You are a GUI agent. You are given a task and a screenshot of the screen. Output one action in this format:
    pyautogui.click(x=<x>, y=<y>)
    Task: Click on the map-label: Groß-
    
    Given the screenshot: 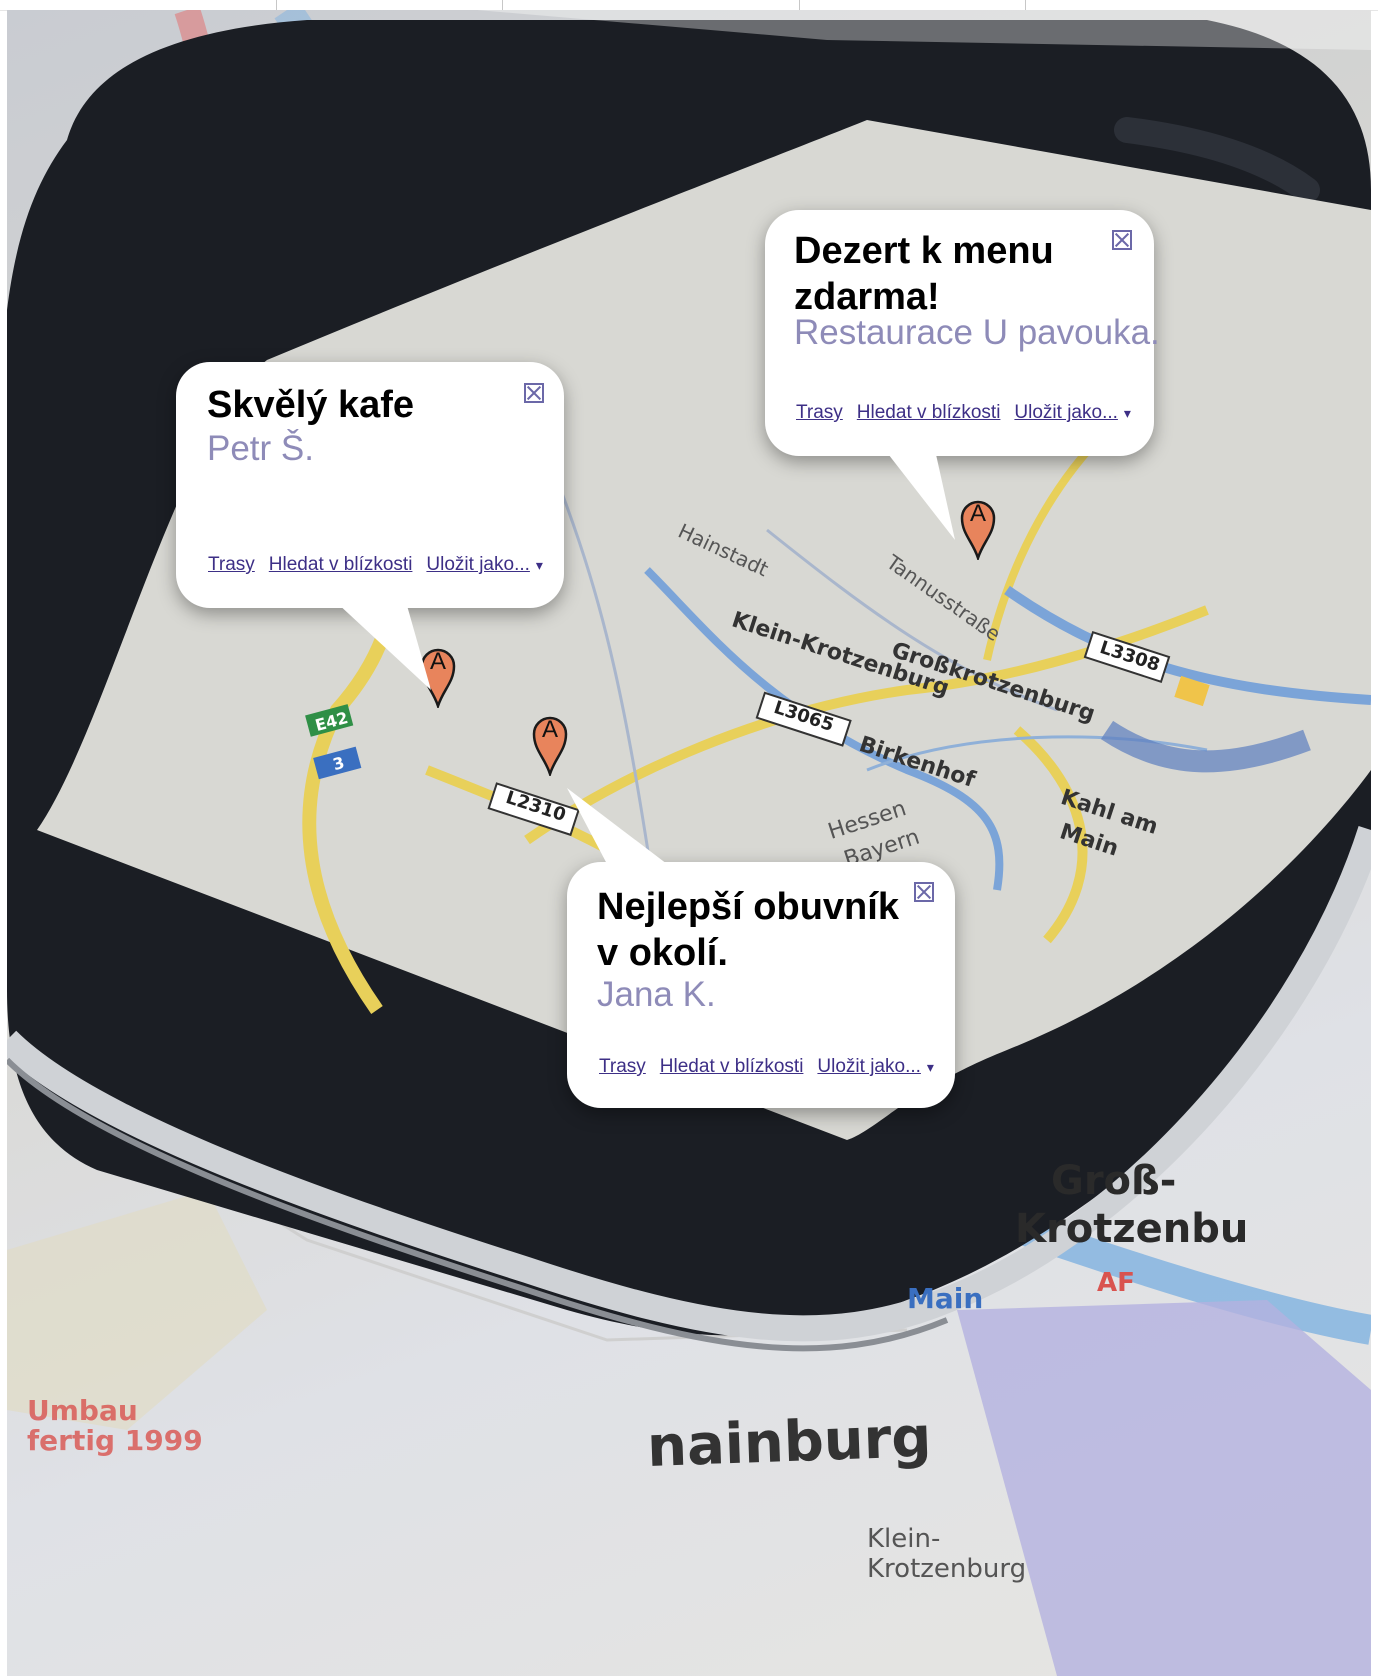 What is the action you would take?
    pyautogui.click(x=1114, y=1181)
    